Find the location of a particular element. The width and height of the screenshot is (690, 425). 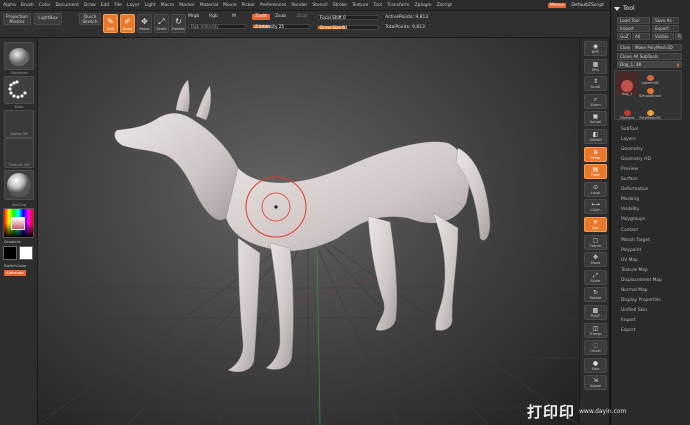

persp-button: ⧈ Persp is located at coordinates (595, 154).